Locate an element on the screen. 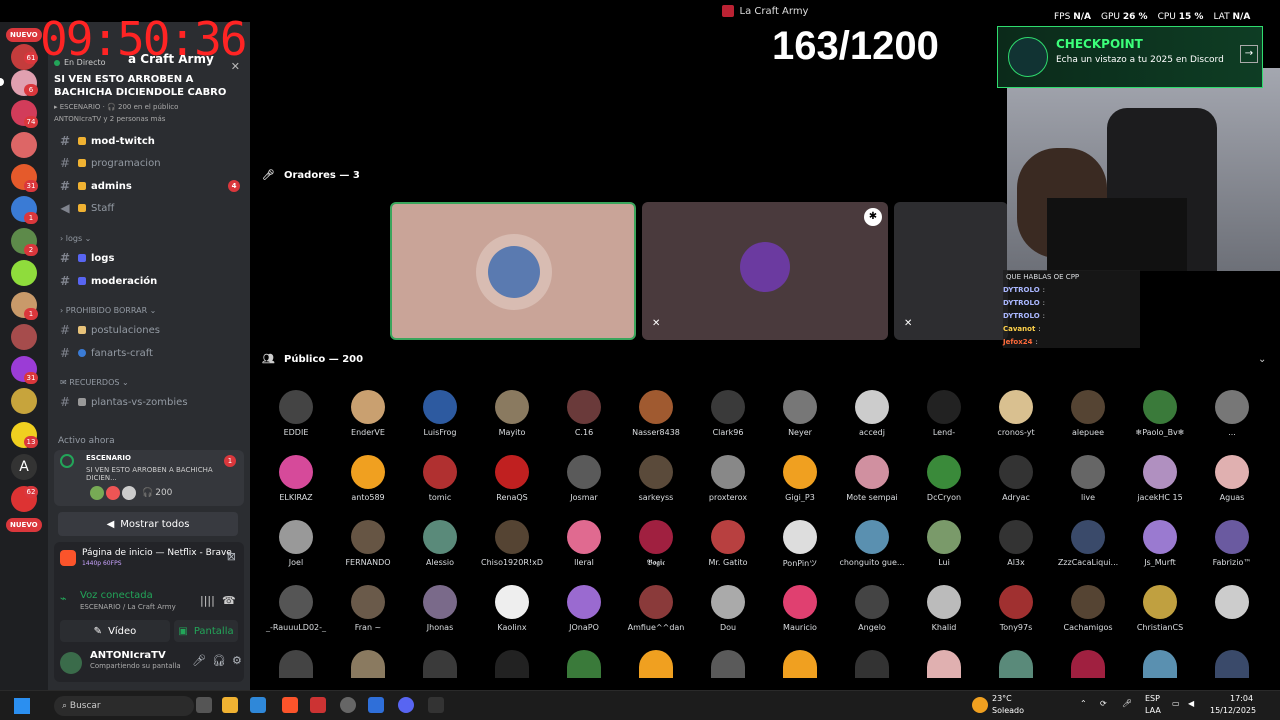 This screenshot has width=1280, height=720. taskbar-search: ⌕ Buscar is located at coordinates (124, 706).